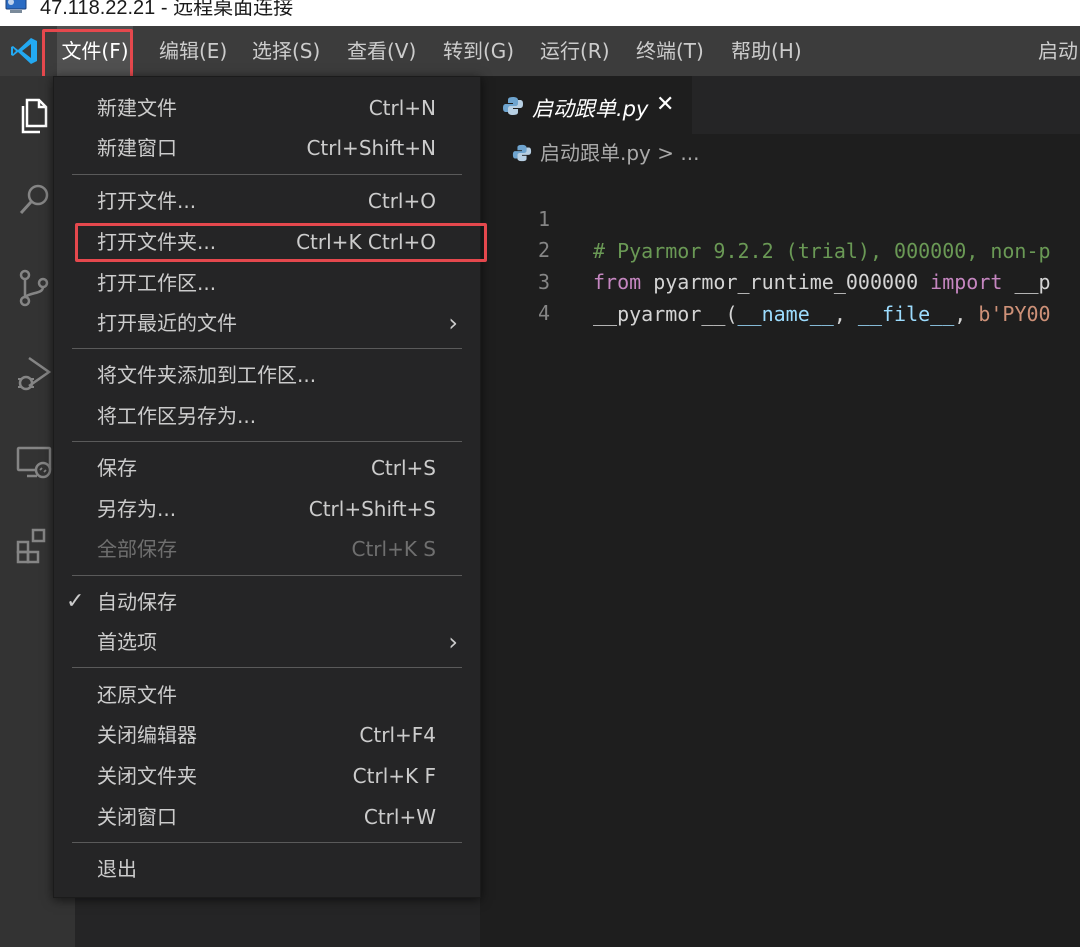  I want to click on remote-desktop-title: 47.118.22.21 - 远程桌面连接, so click(167, 9).